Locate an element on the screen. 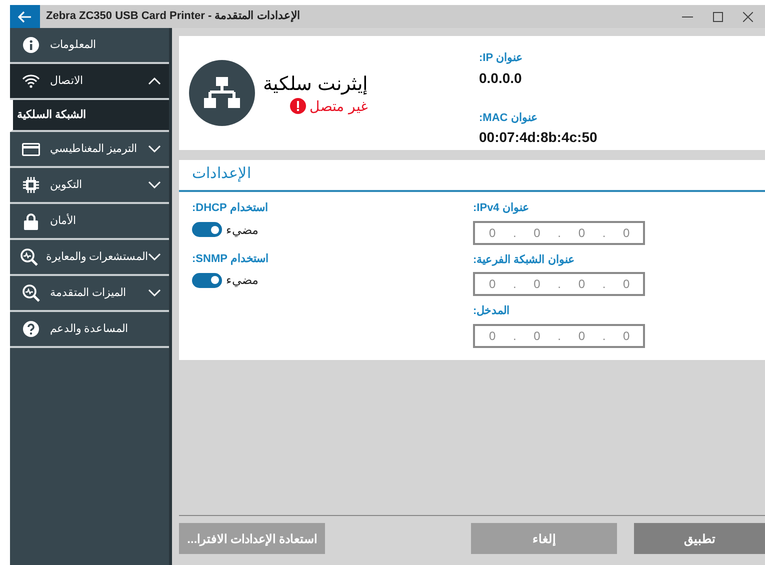  close-icon is located at coordinates (748, 17).